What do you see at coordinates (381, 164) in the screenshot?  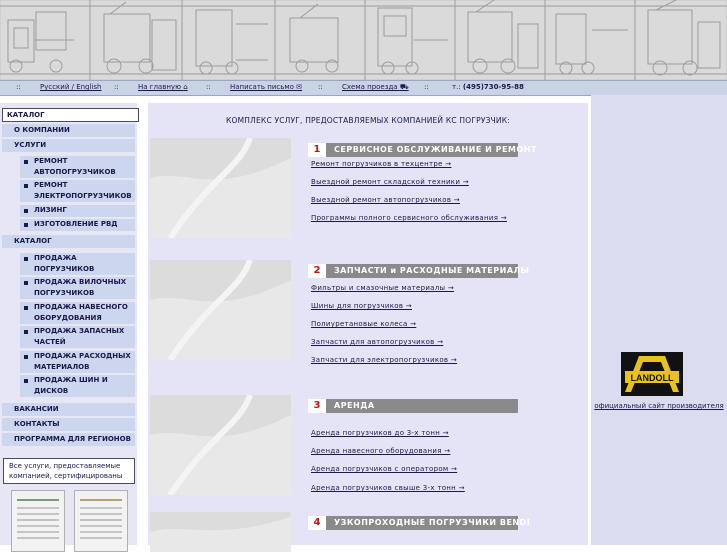 I see `service-link: Ремонт погрузчиков в техцентре →` at bounding box center [381, 164].